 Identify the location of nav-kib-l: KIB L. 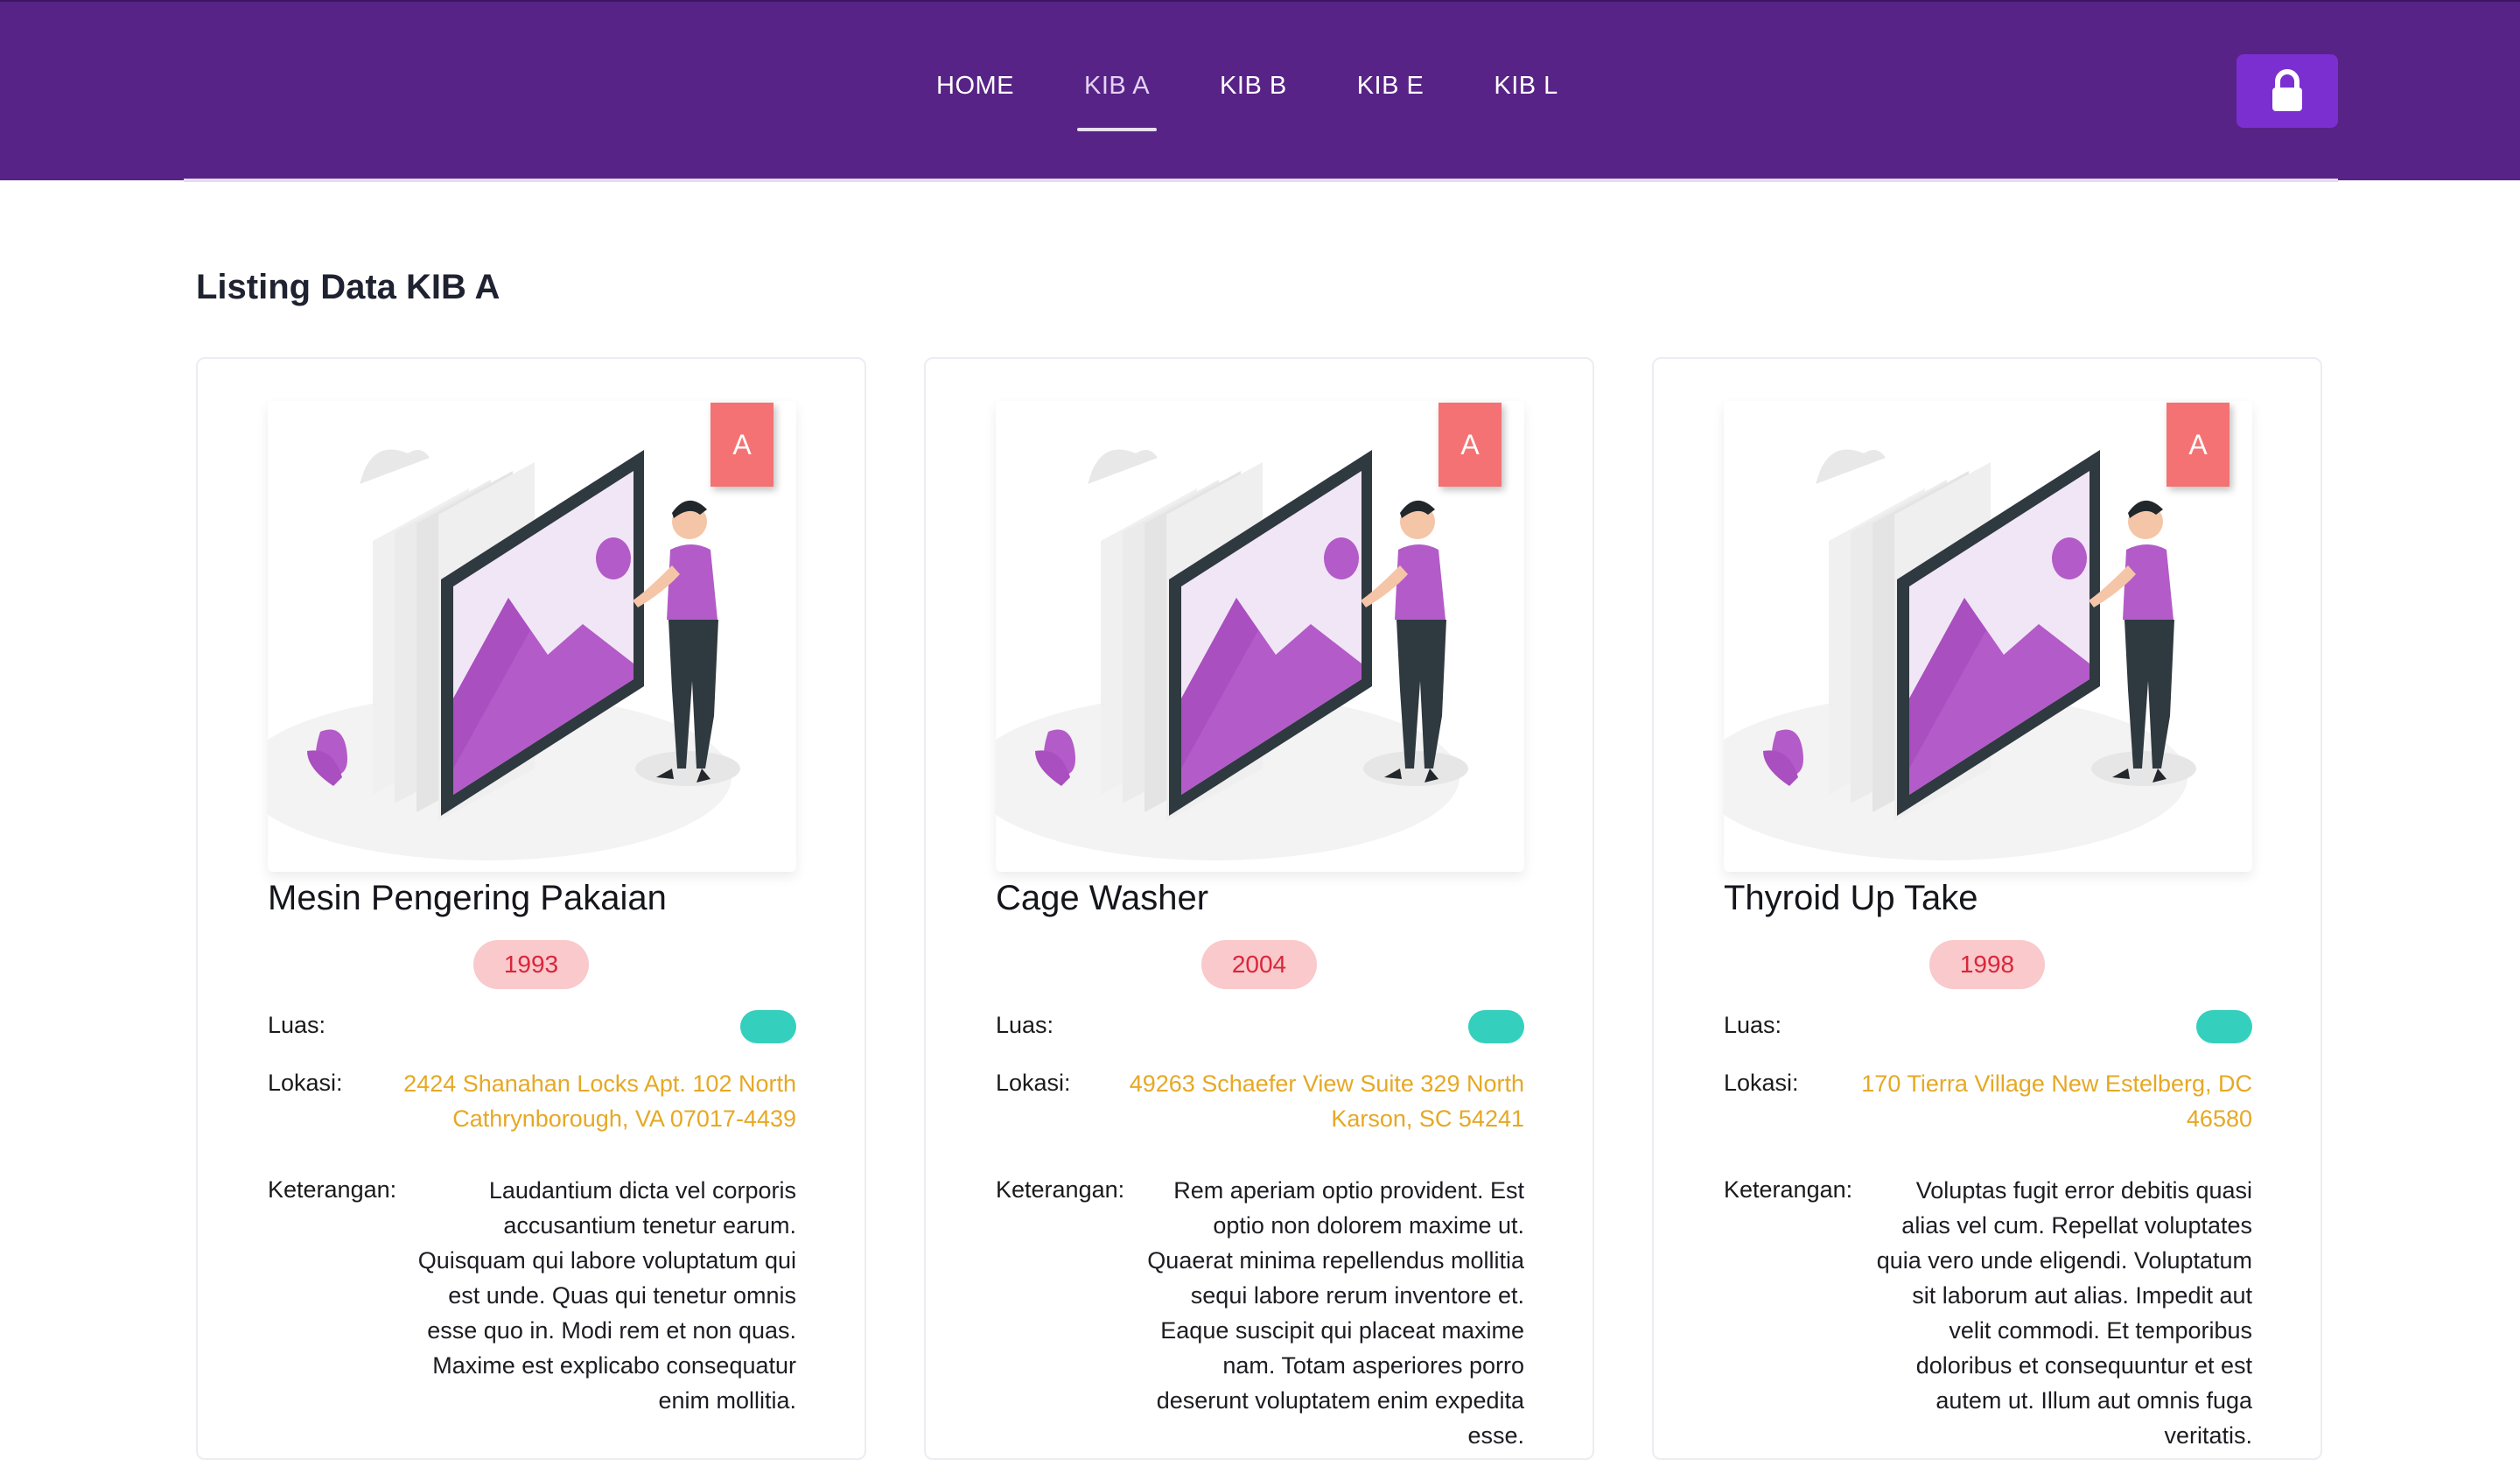
(1526, 87).